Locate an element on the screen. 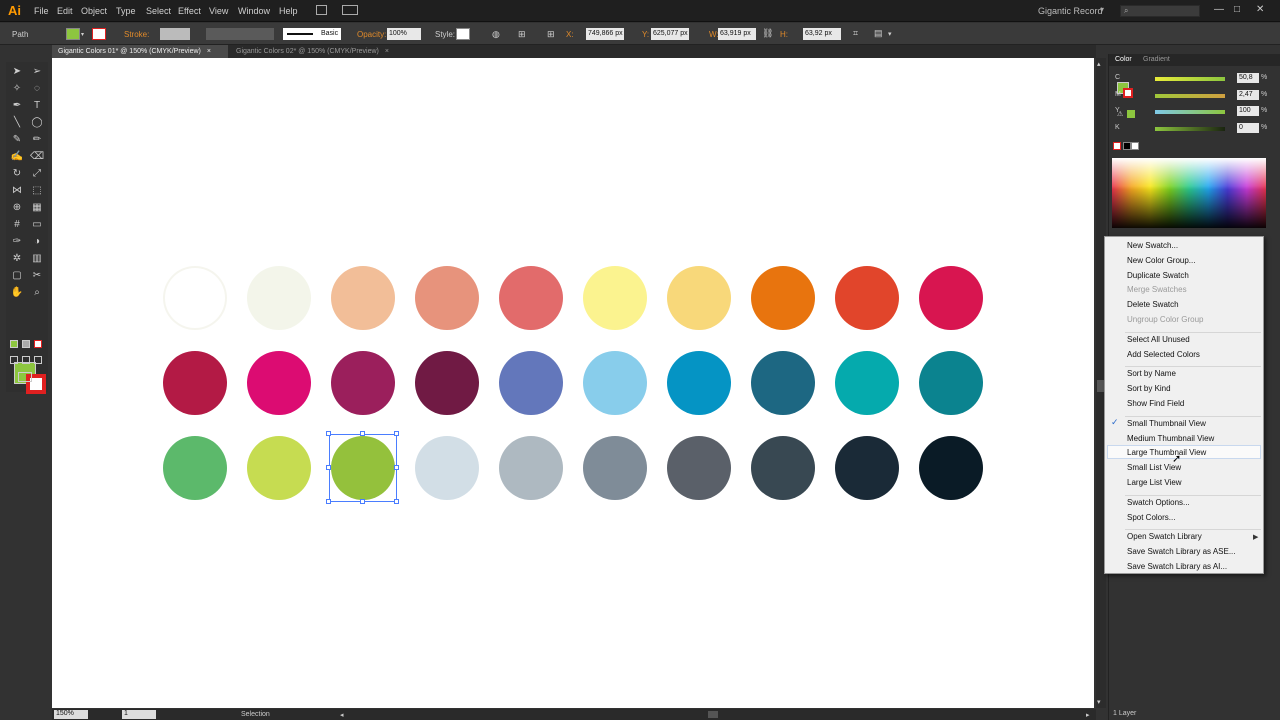  hand-tool-icon: ✋ is located at coordinates (17, 293).